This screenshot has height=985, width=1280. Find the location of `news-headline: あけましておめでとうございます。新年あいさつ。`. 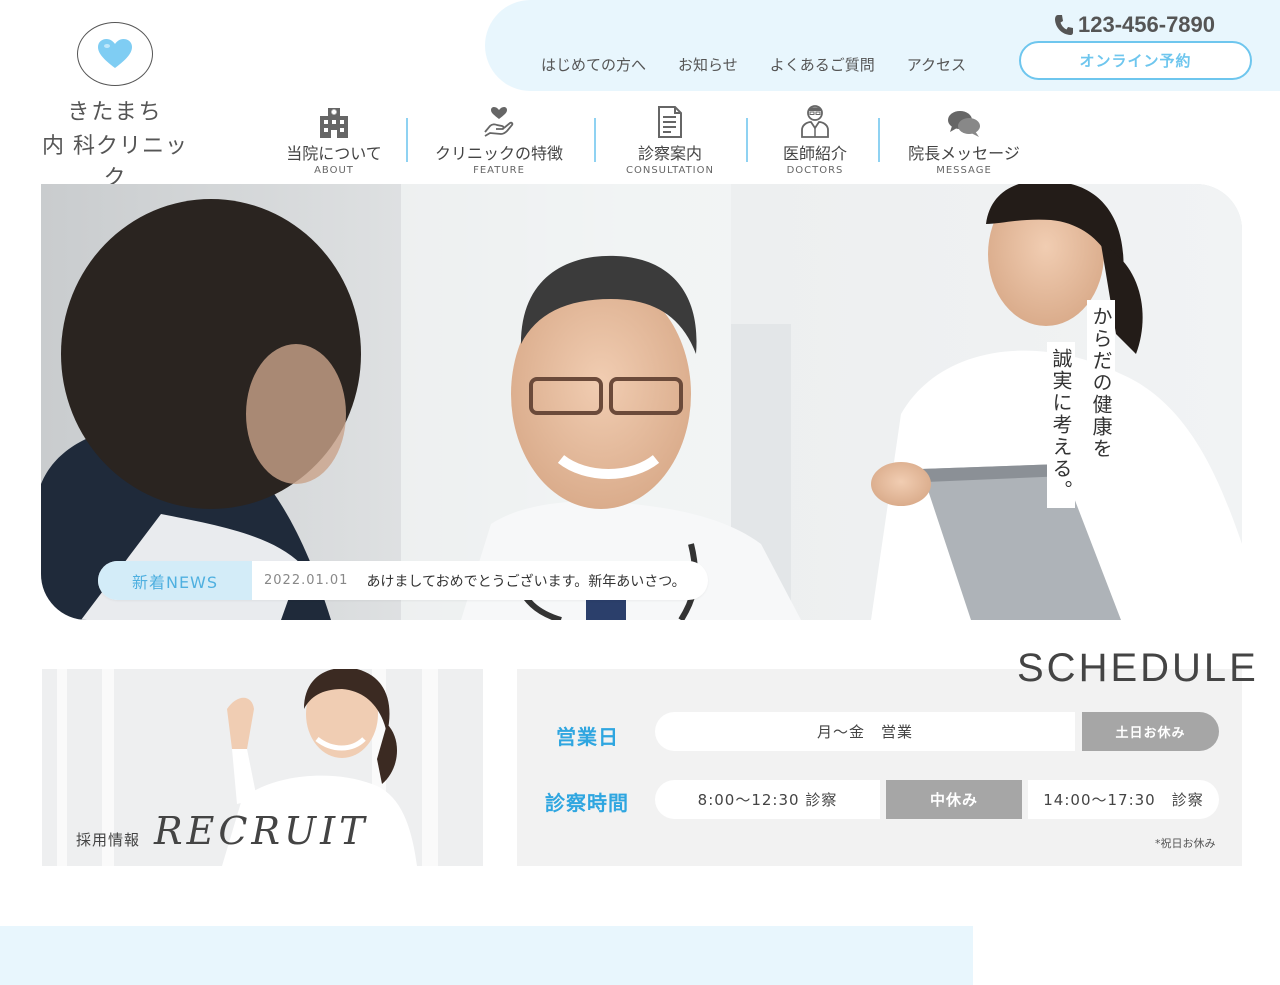

news-headline: あけましておめでとうございます。新年あいさつ。 is located at coordinates (525, 581).